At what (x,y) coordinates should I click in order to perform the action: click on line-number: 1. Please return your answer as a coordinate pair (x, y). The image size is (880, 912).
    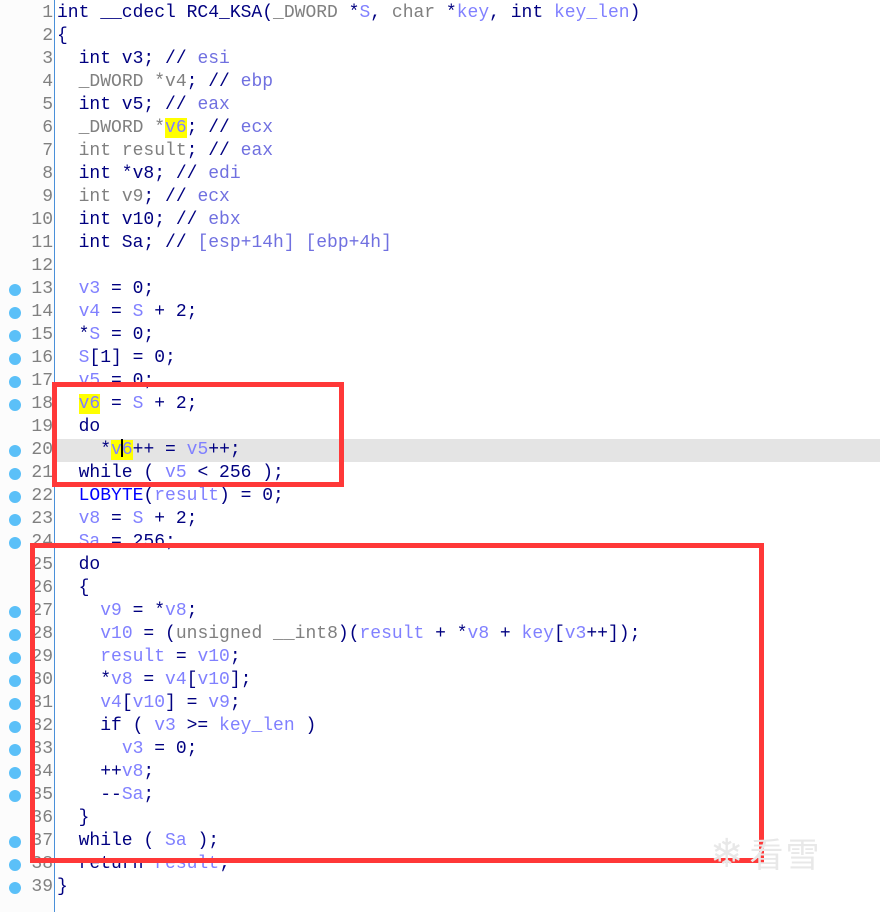
    Looking at the image, I should click on (47, 13).